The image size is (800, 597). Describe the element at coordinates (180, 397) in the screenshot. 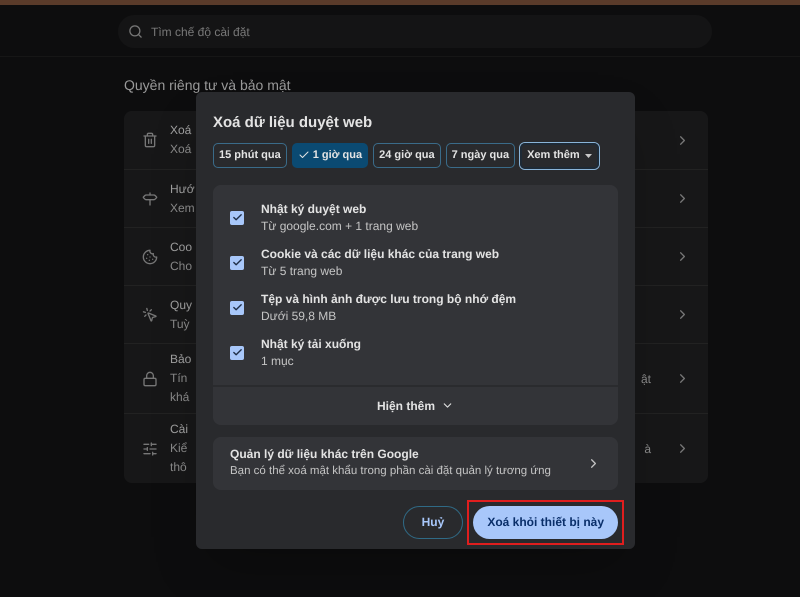

I see `row-description: khá` at that location.